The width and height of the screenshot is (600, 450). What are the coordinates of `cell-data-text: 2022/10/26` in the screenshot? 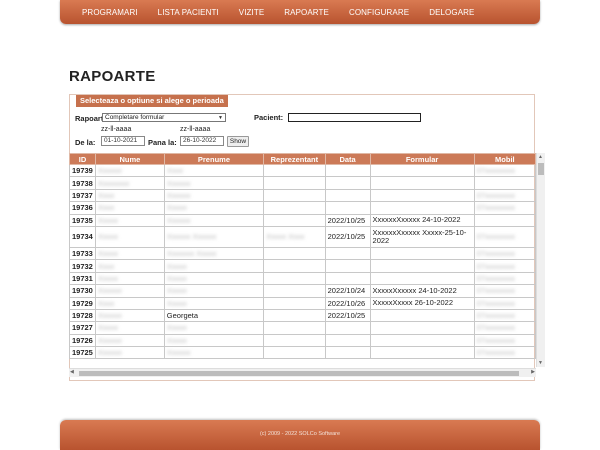 It's located at (346, 303).